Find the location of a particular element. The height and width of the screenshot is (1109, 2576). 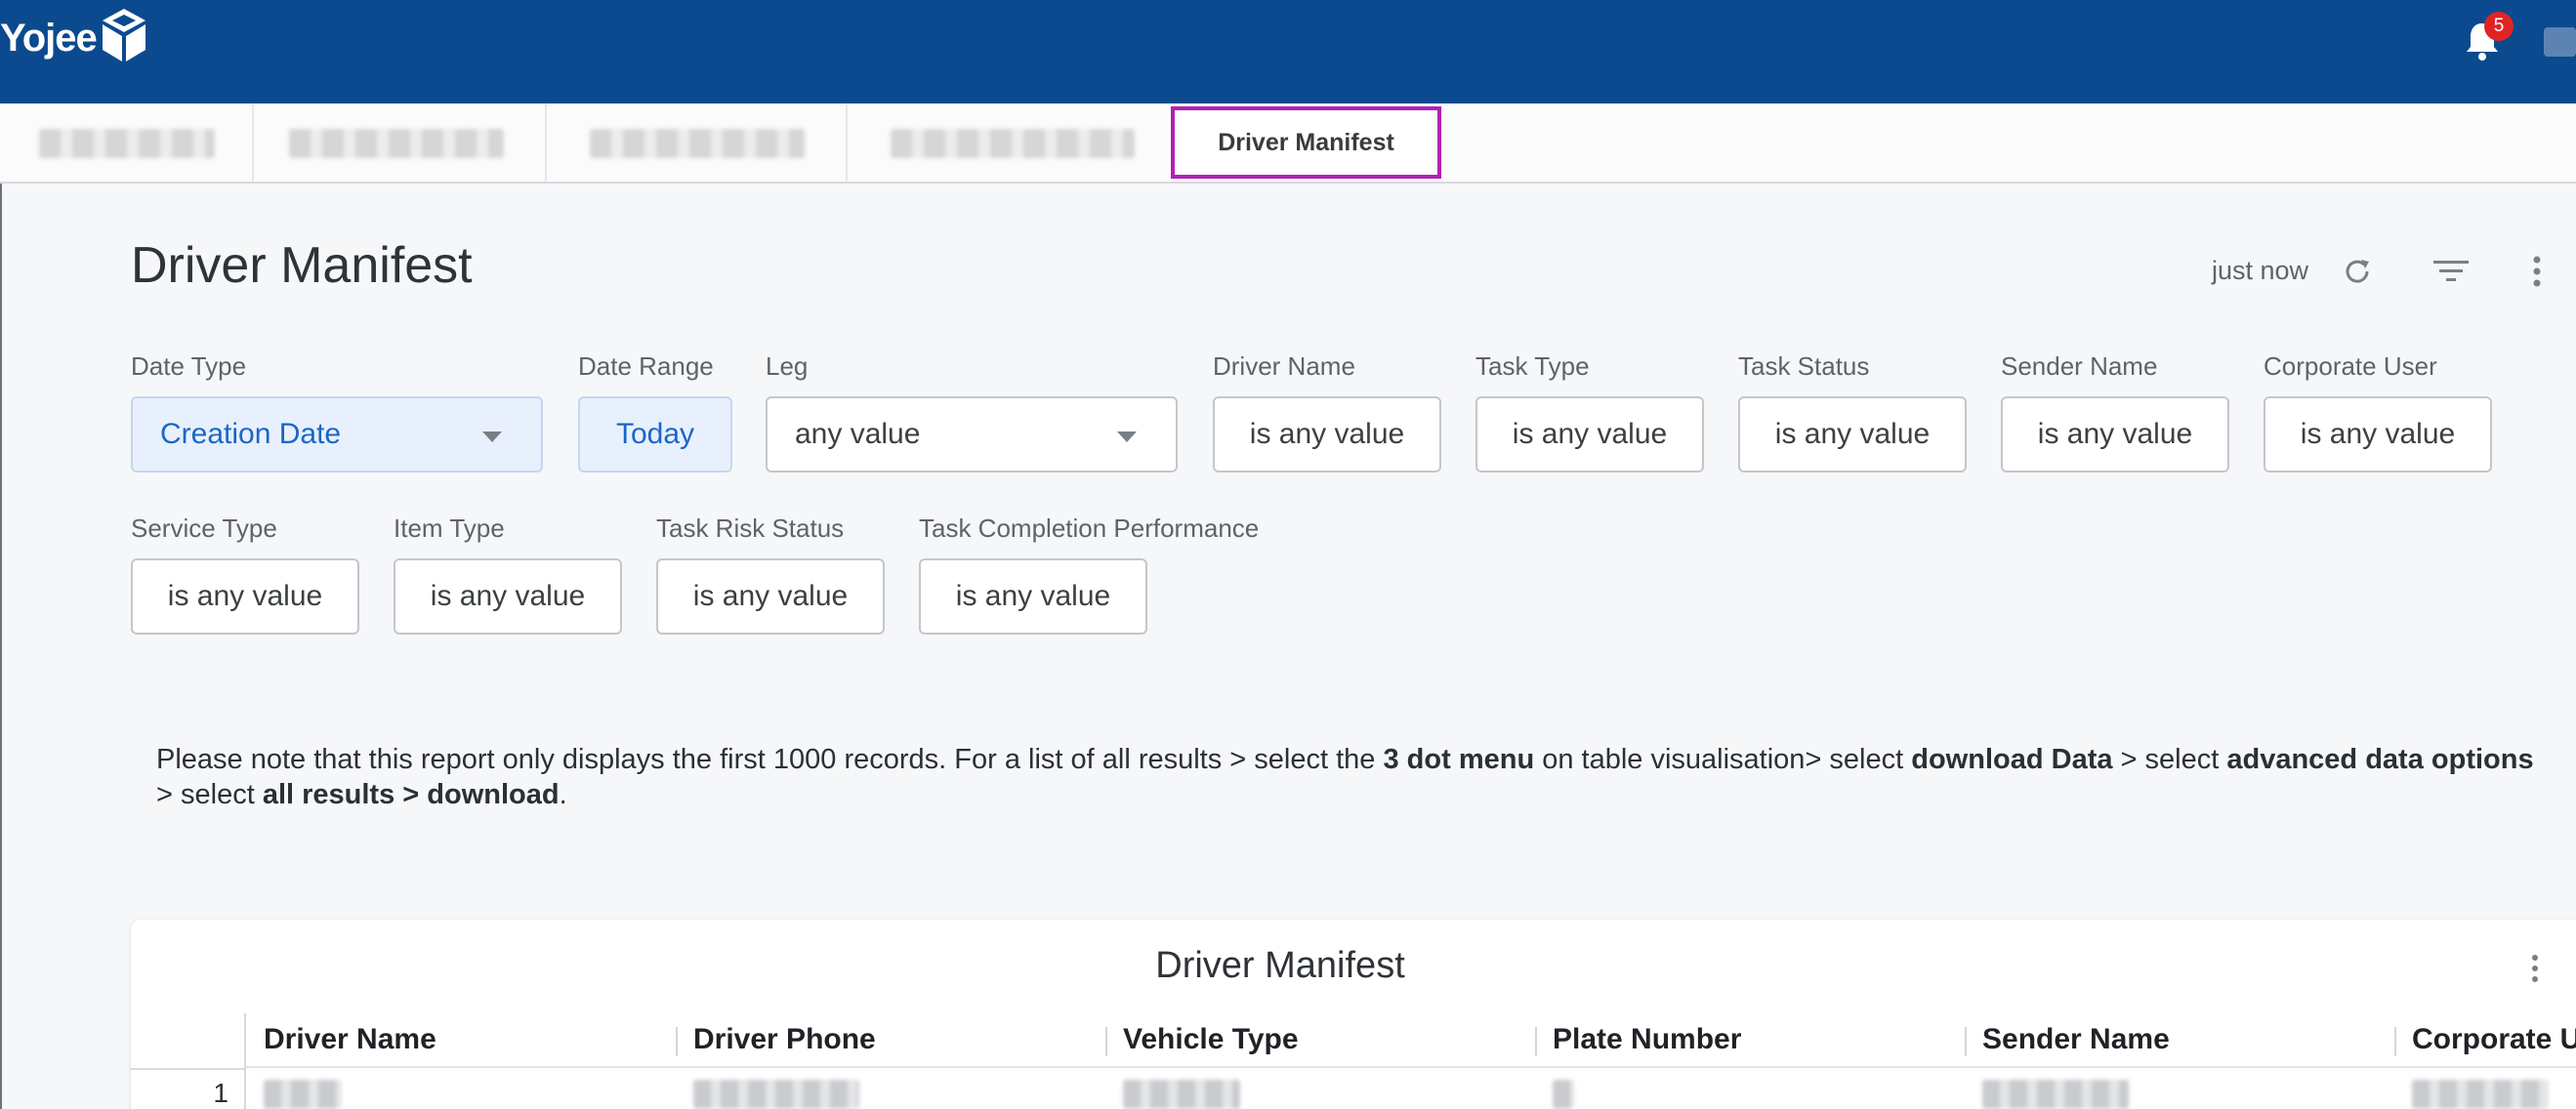

filter-label-task-type: Task Type is located at coordinates (1532, 366).